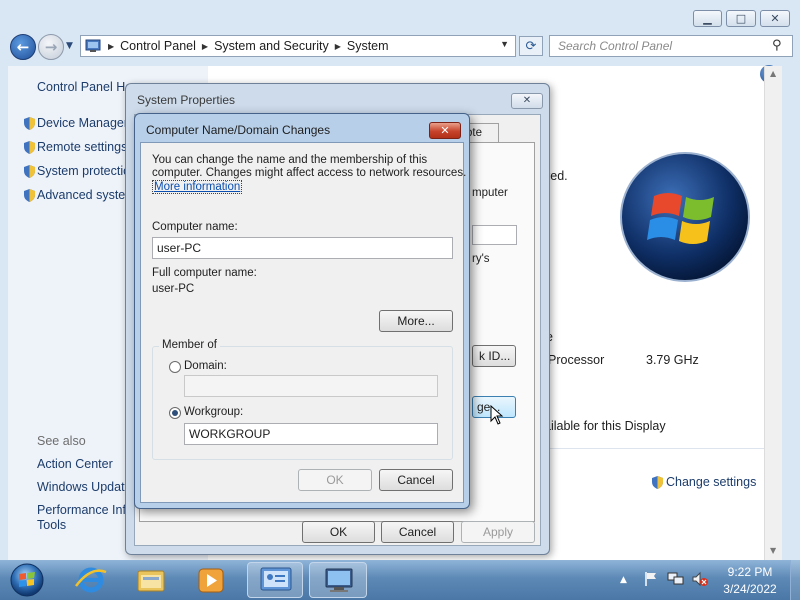 This screenshot has height=601, width=800. I want to click on taskbar-media-player, so click(211, 580).